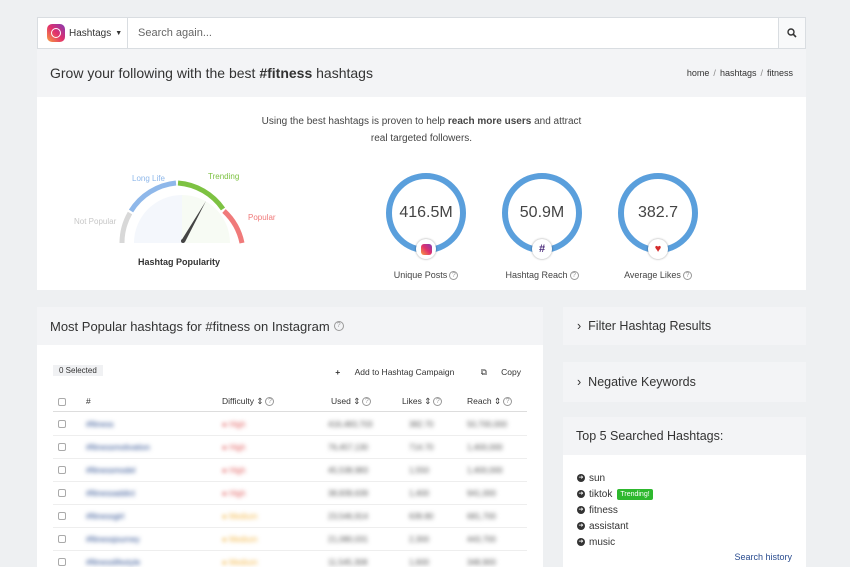 The height and width of the screenshot is (567, 850). What do you see at coordinates (615, 494) in the screenshot?
I see `top5-item: ➜ tiktok Trending!` at bounding box center [615, 494].